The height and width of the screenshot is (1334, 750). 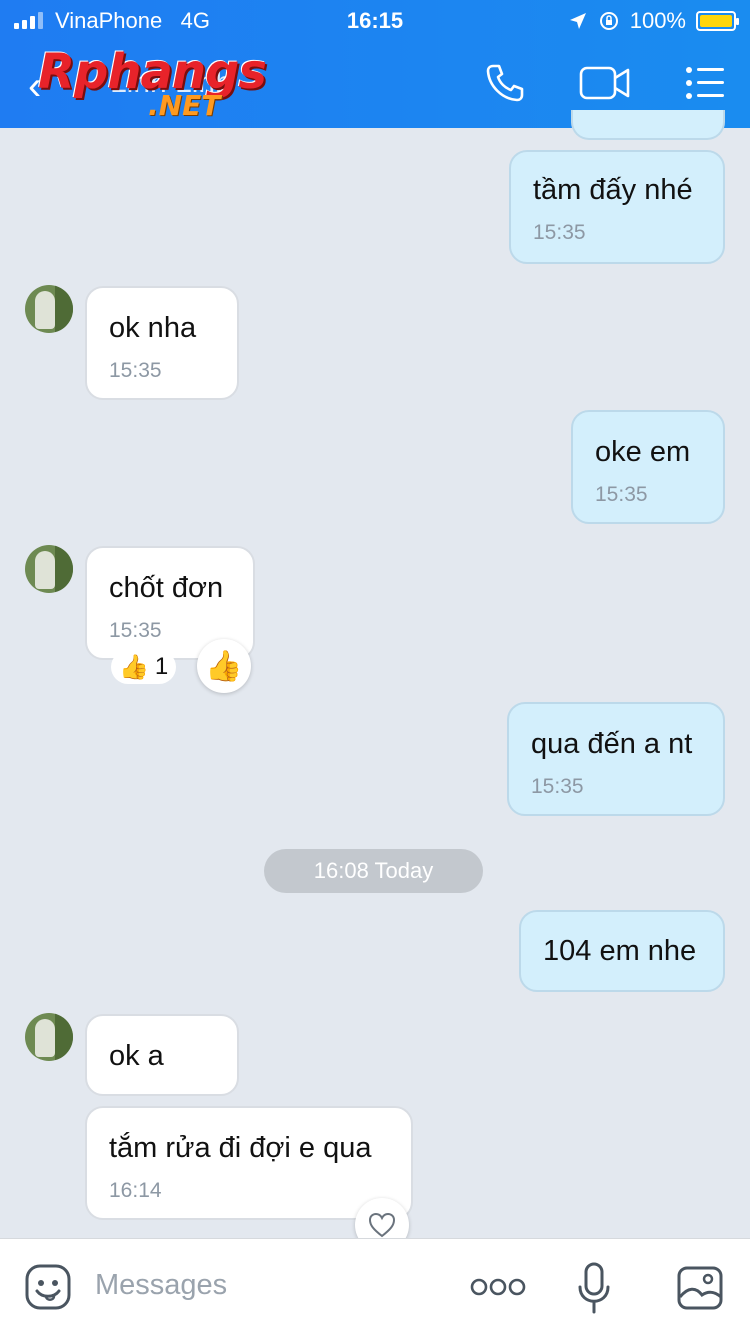 What do you see at coordinates (705, 83) in the screenshot?
I see `menu-icon` at bounding box center [705, 83].